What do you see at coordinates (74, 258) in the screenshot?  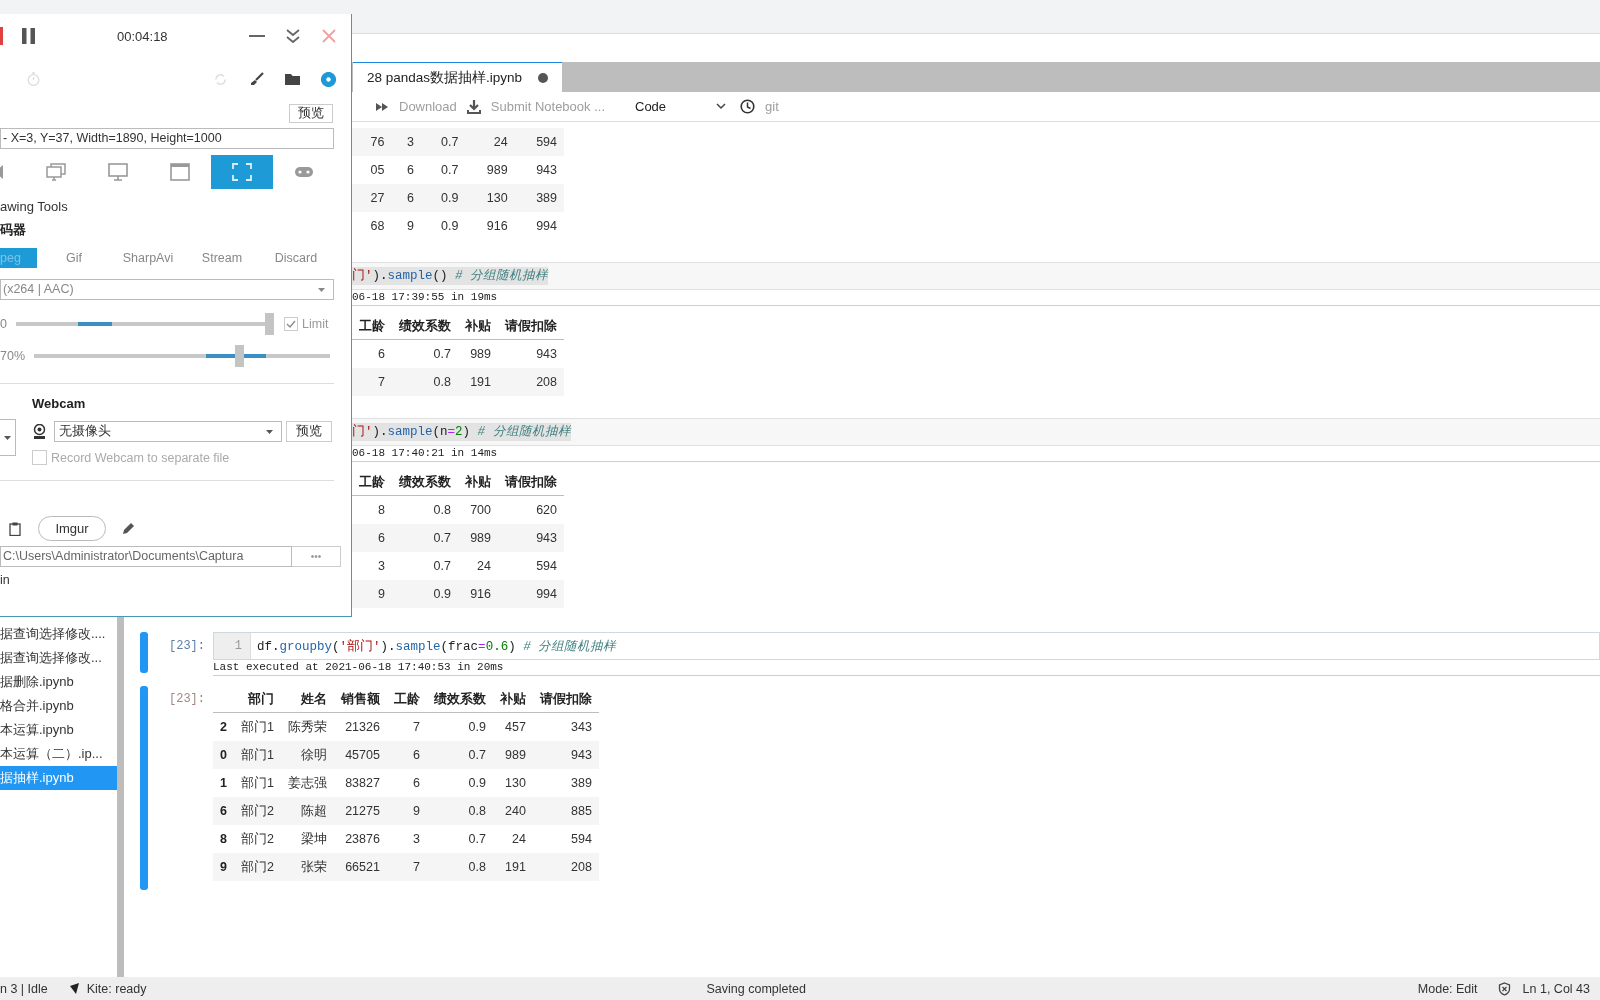 I see `encoder-tab: Gif` at bounding box center [74, 258].